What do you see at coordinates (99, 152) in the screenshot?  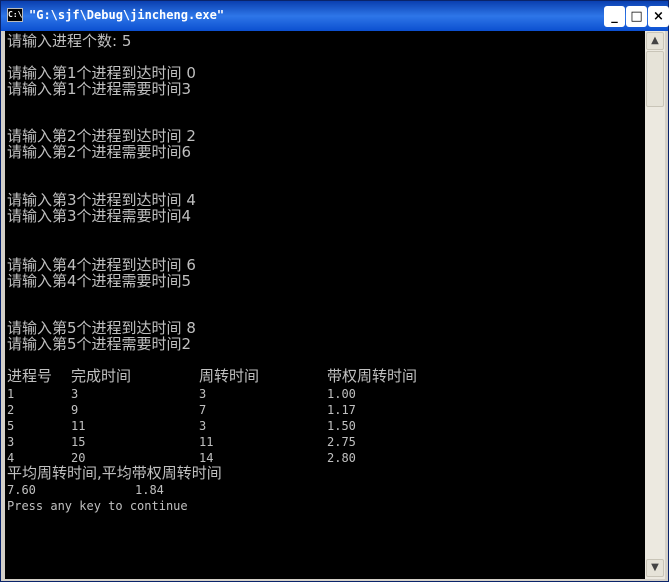 I see `prompt-need-2: 请输入第2个进程需要时间6` at bounding box center [99, 152].